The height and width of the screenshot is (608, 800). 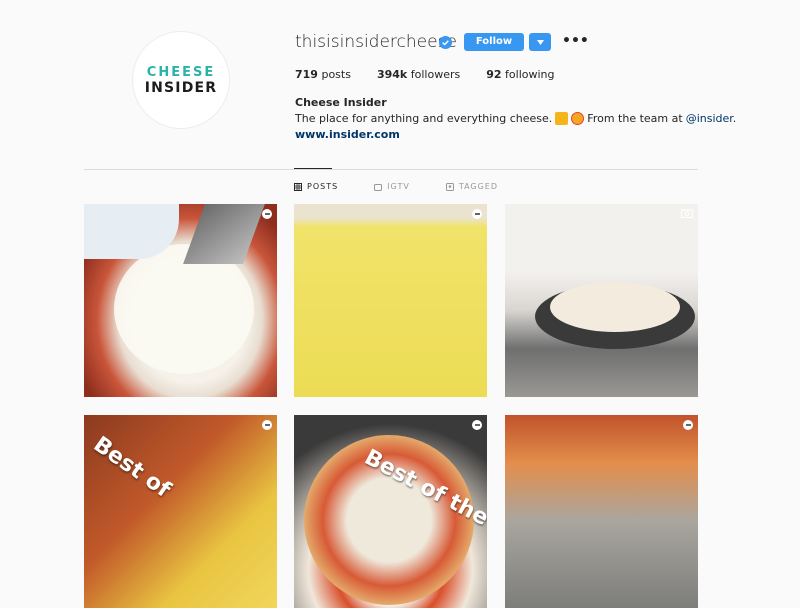 What do you see at coordinates (435, 74) in the screenshot?
I see `followers-label: followers` at bounding box center [435, 74].